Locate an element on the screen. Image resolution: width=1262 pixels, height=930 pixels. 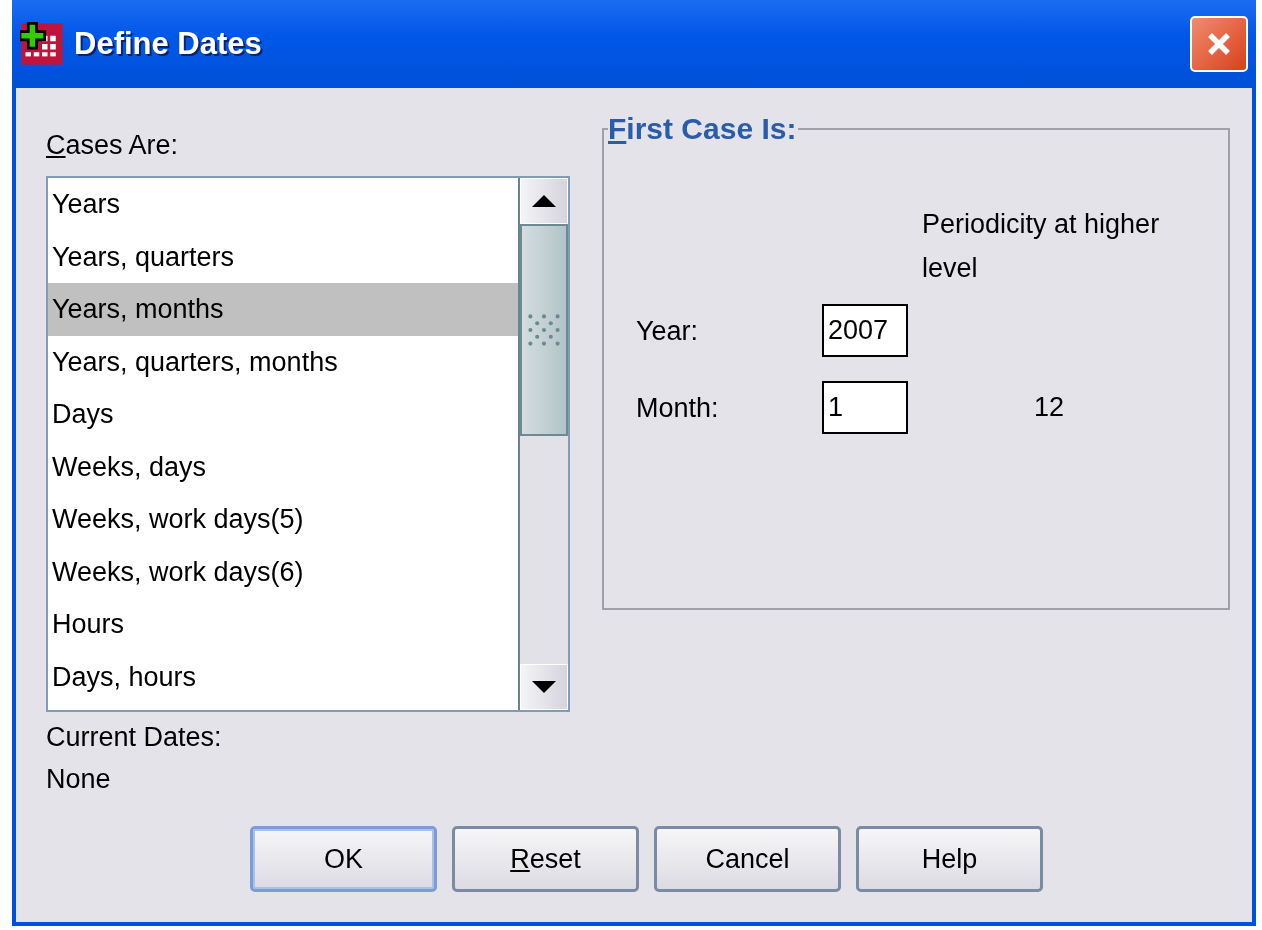
window-title: Define Dates is located at coordinates (168, 44).